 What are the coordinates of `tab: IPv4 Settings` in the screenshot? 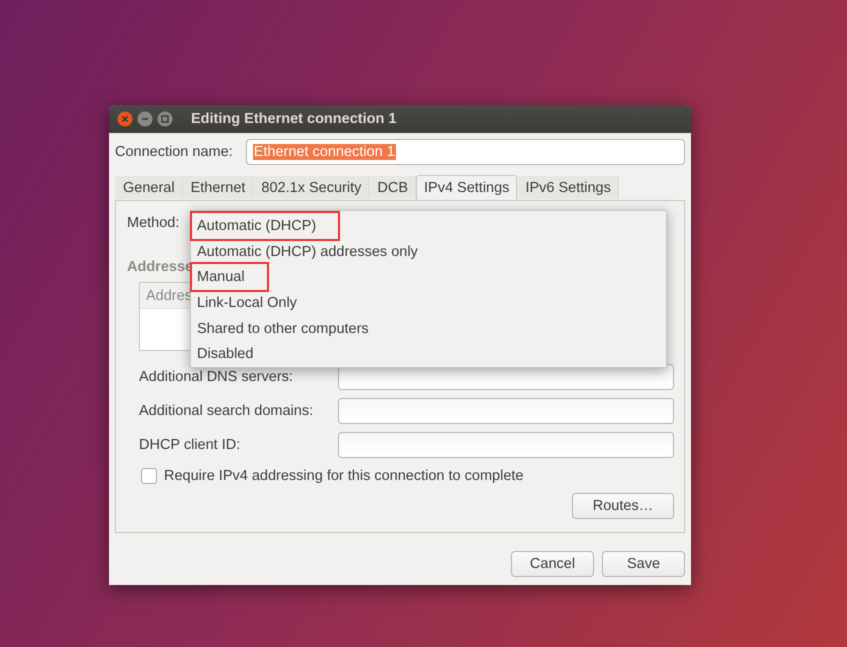 It's located at (467, 187).